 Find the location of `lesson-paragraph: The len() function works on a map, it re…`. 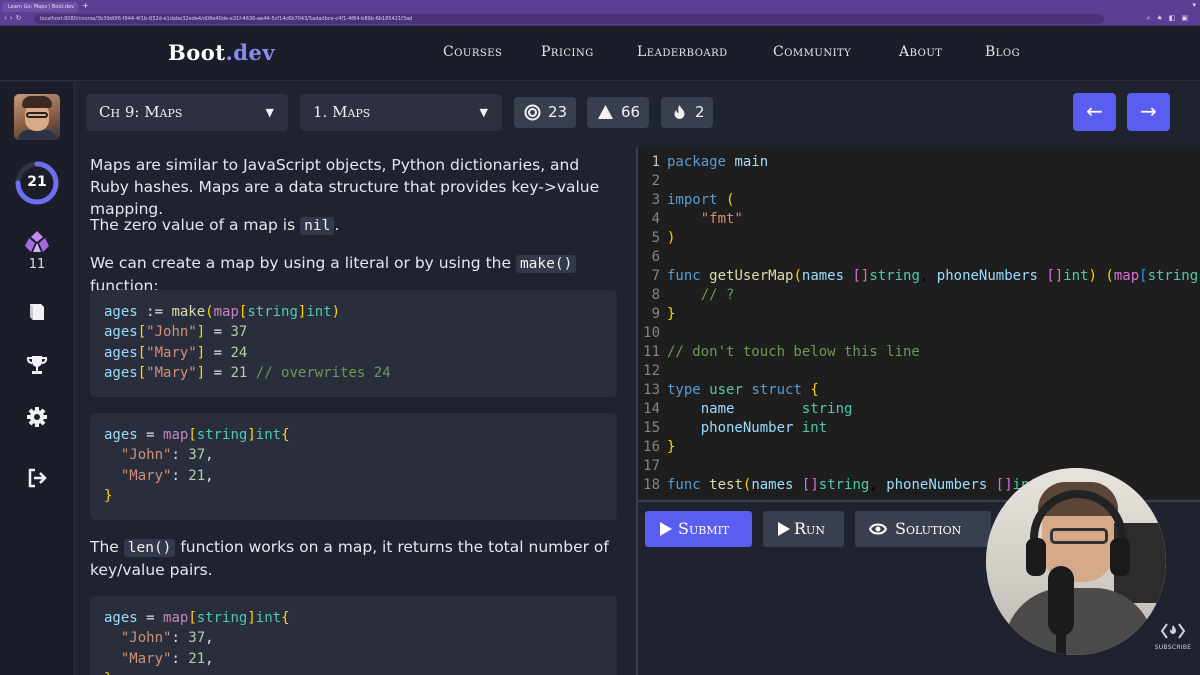

lesson-paragraph: The len() function works on a map, it re… is located at coordinates (349, 558).